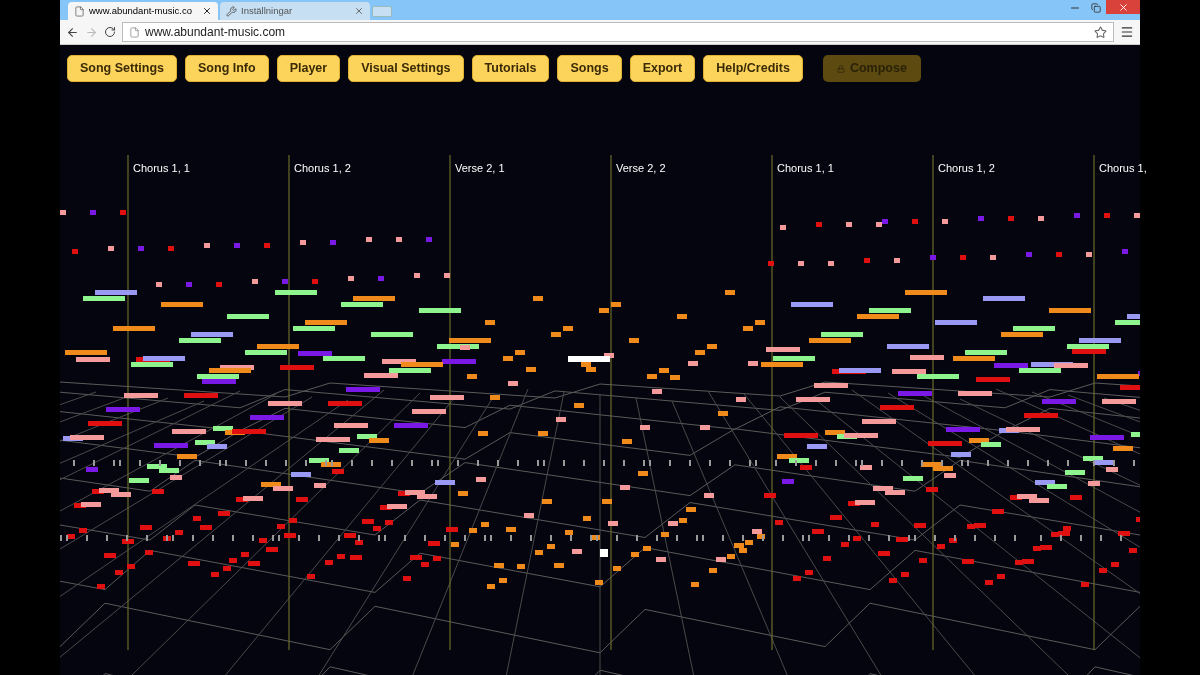 This screenshot has height=675, width=1200. Describe the element at coordinates (1123, 7) in the screenshot. I see `close-icon` at that location.